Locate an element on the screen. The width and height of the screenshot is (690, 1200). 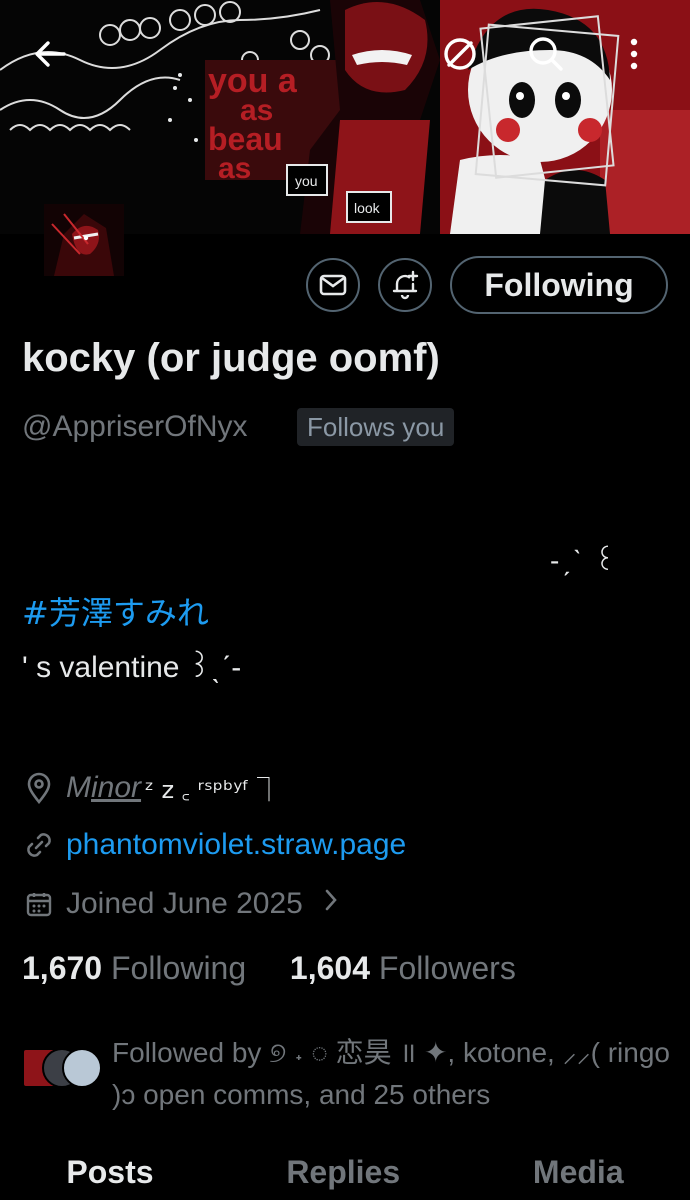
avatar-image is located at coordinates (84, 240).